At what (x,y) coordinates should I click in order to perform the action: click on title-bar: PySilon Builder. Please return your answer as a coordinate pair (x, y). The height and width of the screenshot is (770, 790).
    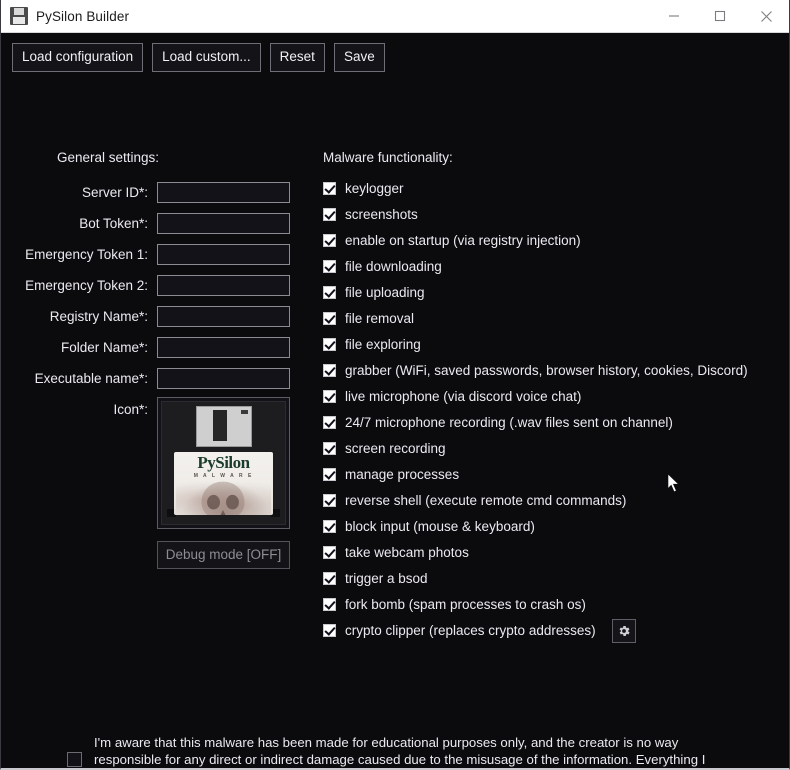
    Looking at the image, I should click on (395, 16).